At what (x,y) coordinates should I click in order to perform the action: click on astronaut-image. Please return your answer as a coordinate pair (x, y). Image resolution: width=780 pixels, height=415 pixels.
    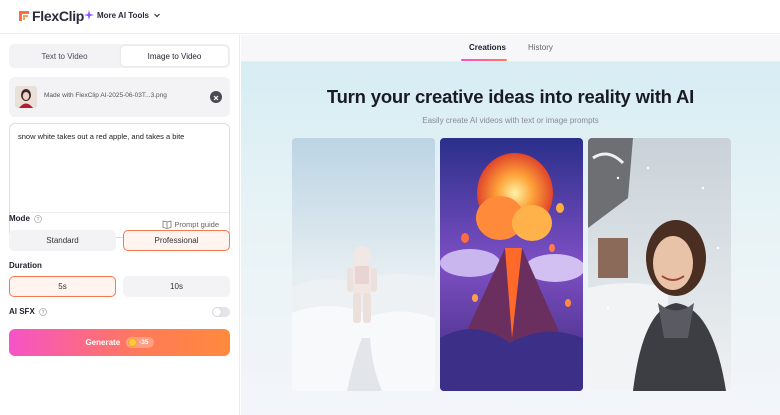
    Looking at the image, I should click on (363, 264).